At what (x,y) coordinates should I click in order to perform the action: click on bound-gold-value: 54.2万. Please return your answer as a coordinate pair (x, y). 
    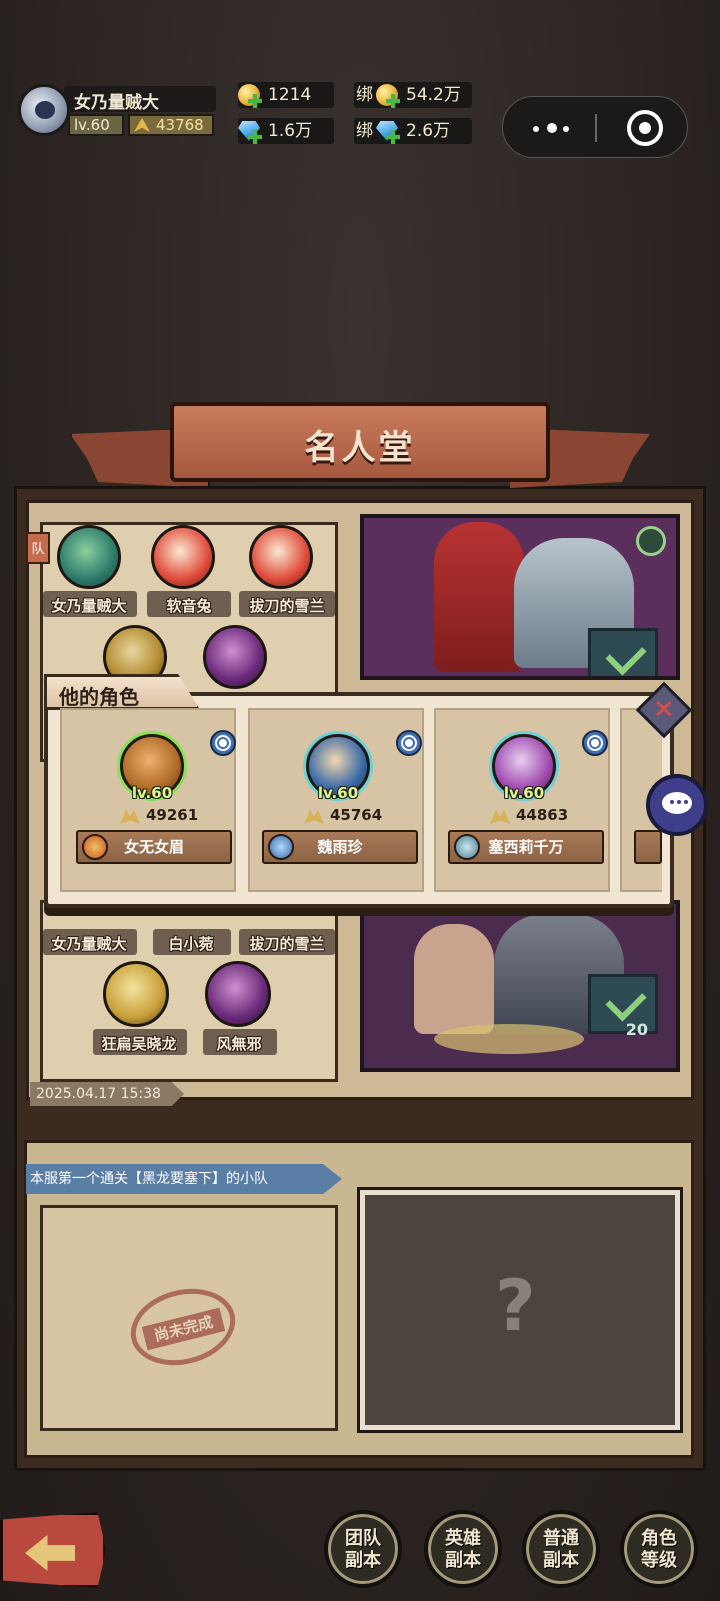
    Looking at the image, I should click on (433, 95).